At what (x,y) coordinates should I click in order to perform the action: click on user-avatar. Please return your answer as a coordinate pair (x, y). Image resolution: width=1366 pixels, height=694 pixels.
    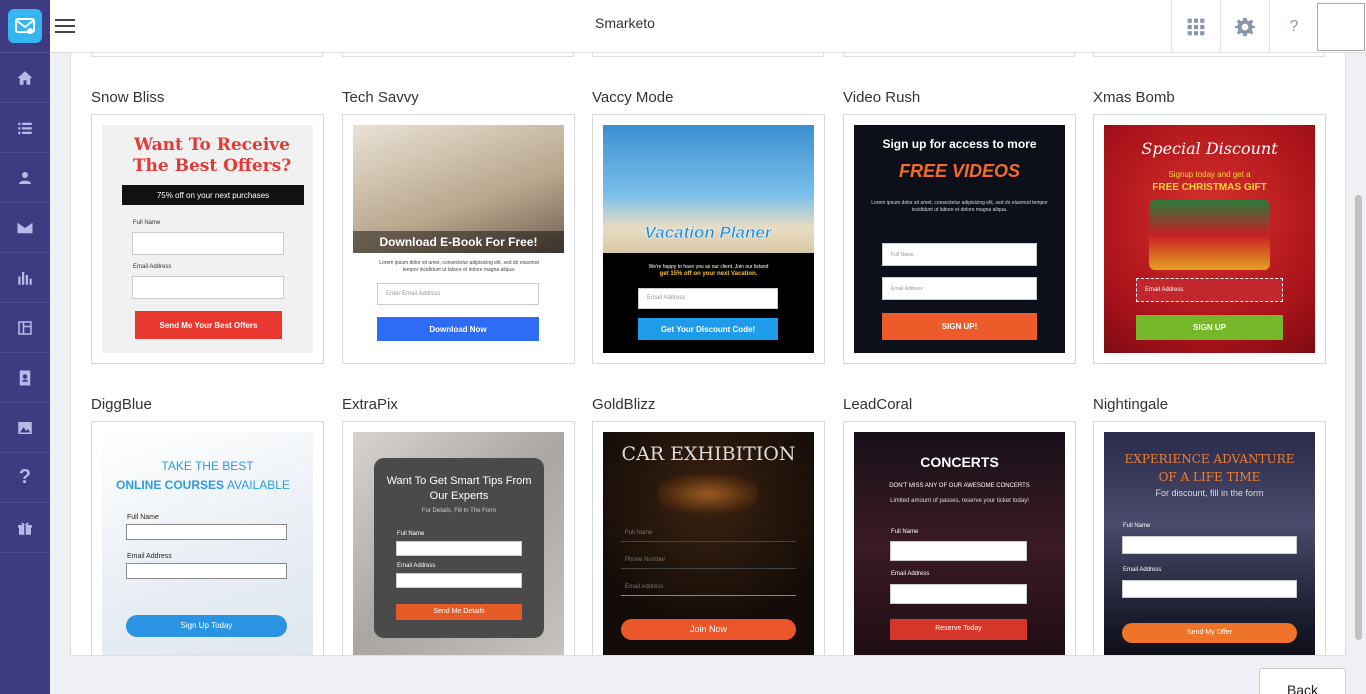
    Looking at the image, I should click on (1341, 27).